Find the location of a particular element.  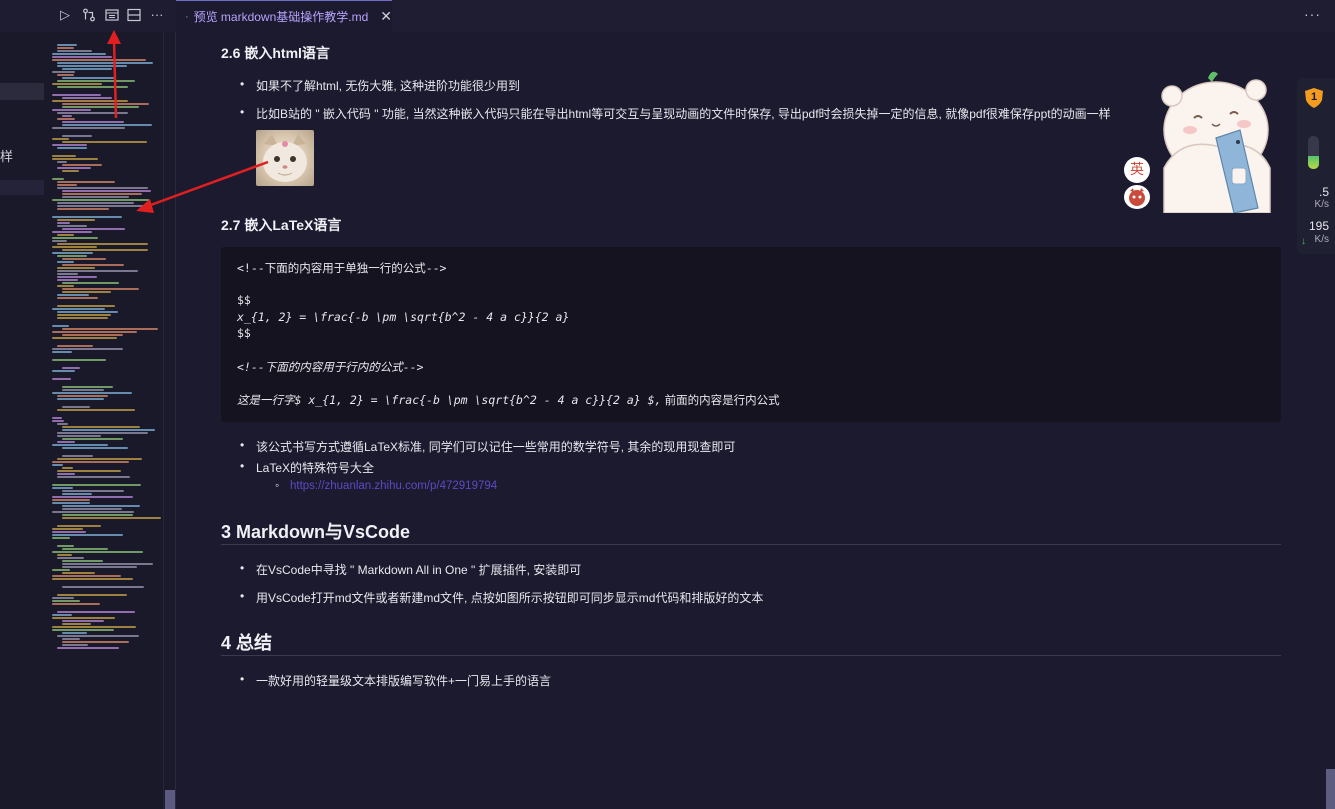

scrollbar-thumb is located at coordinates (170, 799).